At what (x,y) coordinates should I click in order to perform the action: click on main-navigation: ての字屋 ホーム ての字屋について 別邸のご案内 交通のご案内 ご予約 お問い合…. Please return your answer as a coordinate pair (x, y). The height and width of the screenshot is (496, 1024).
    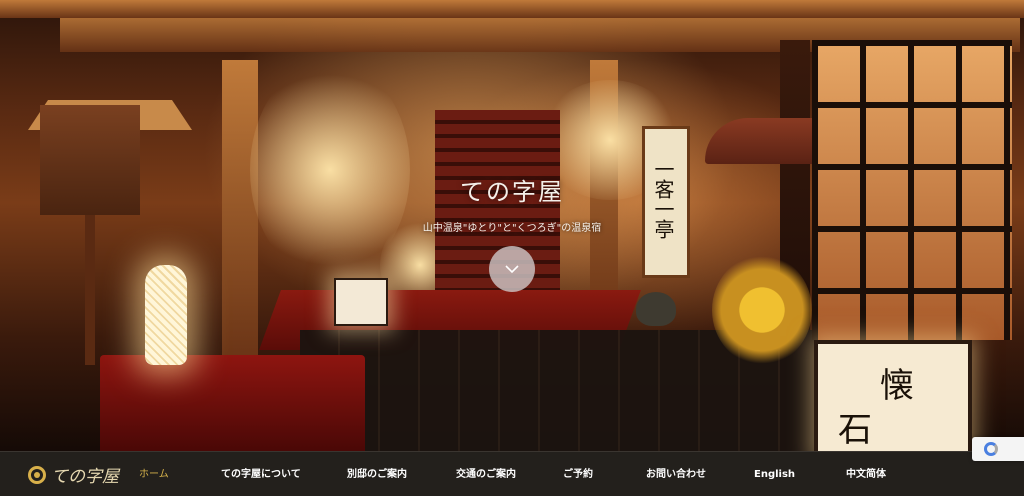
    Looking at the image, I should click on (512, 473).